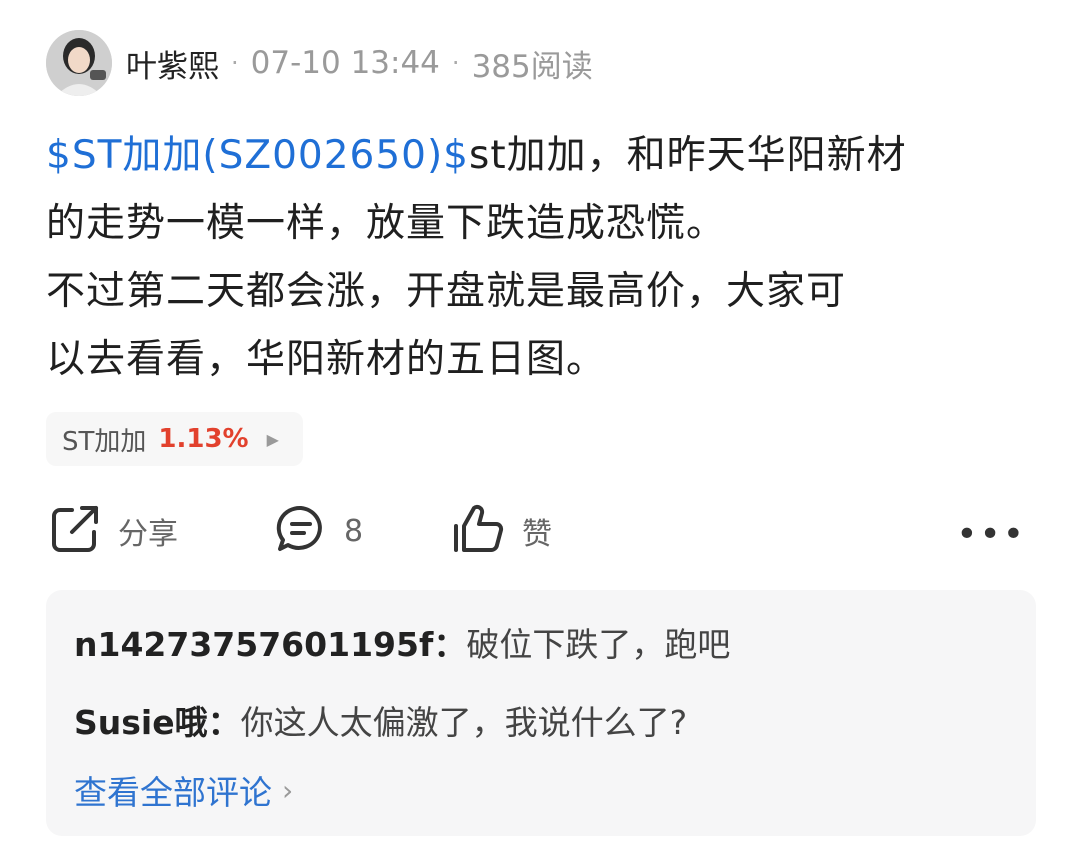  What do you see at coordinates (104, 441) in the screenshot?
I see `stock-tag-name: ST加加` at bounding box center [104, 441].